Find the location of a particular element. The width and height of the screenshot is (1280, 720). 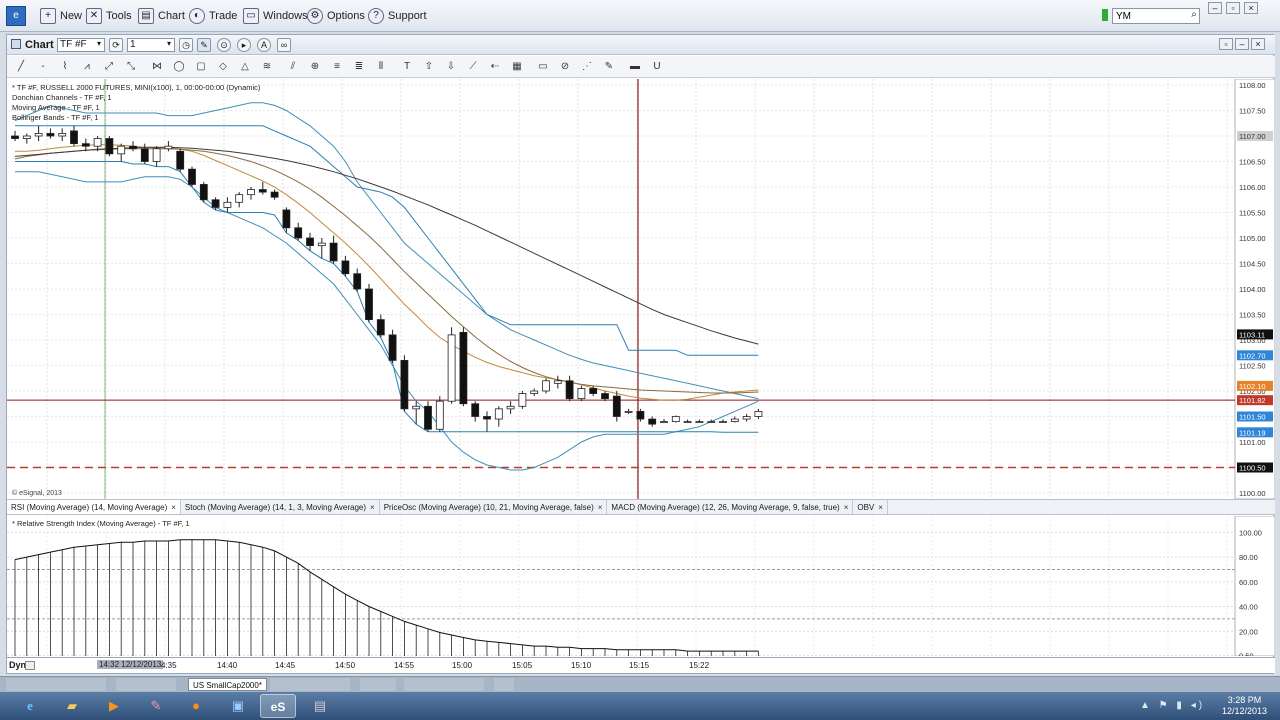

menu-options: ⚙ Options is located at coordinates (336, 16).